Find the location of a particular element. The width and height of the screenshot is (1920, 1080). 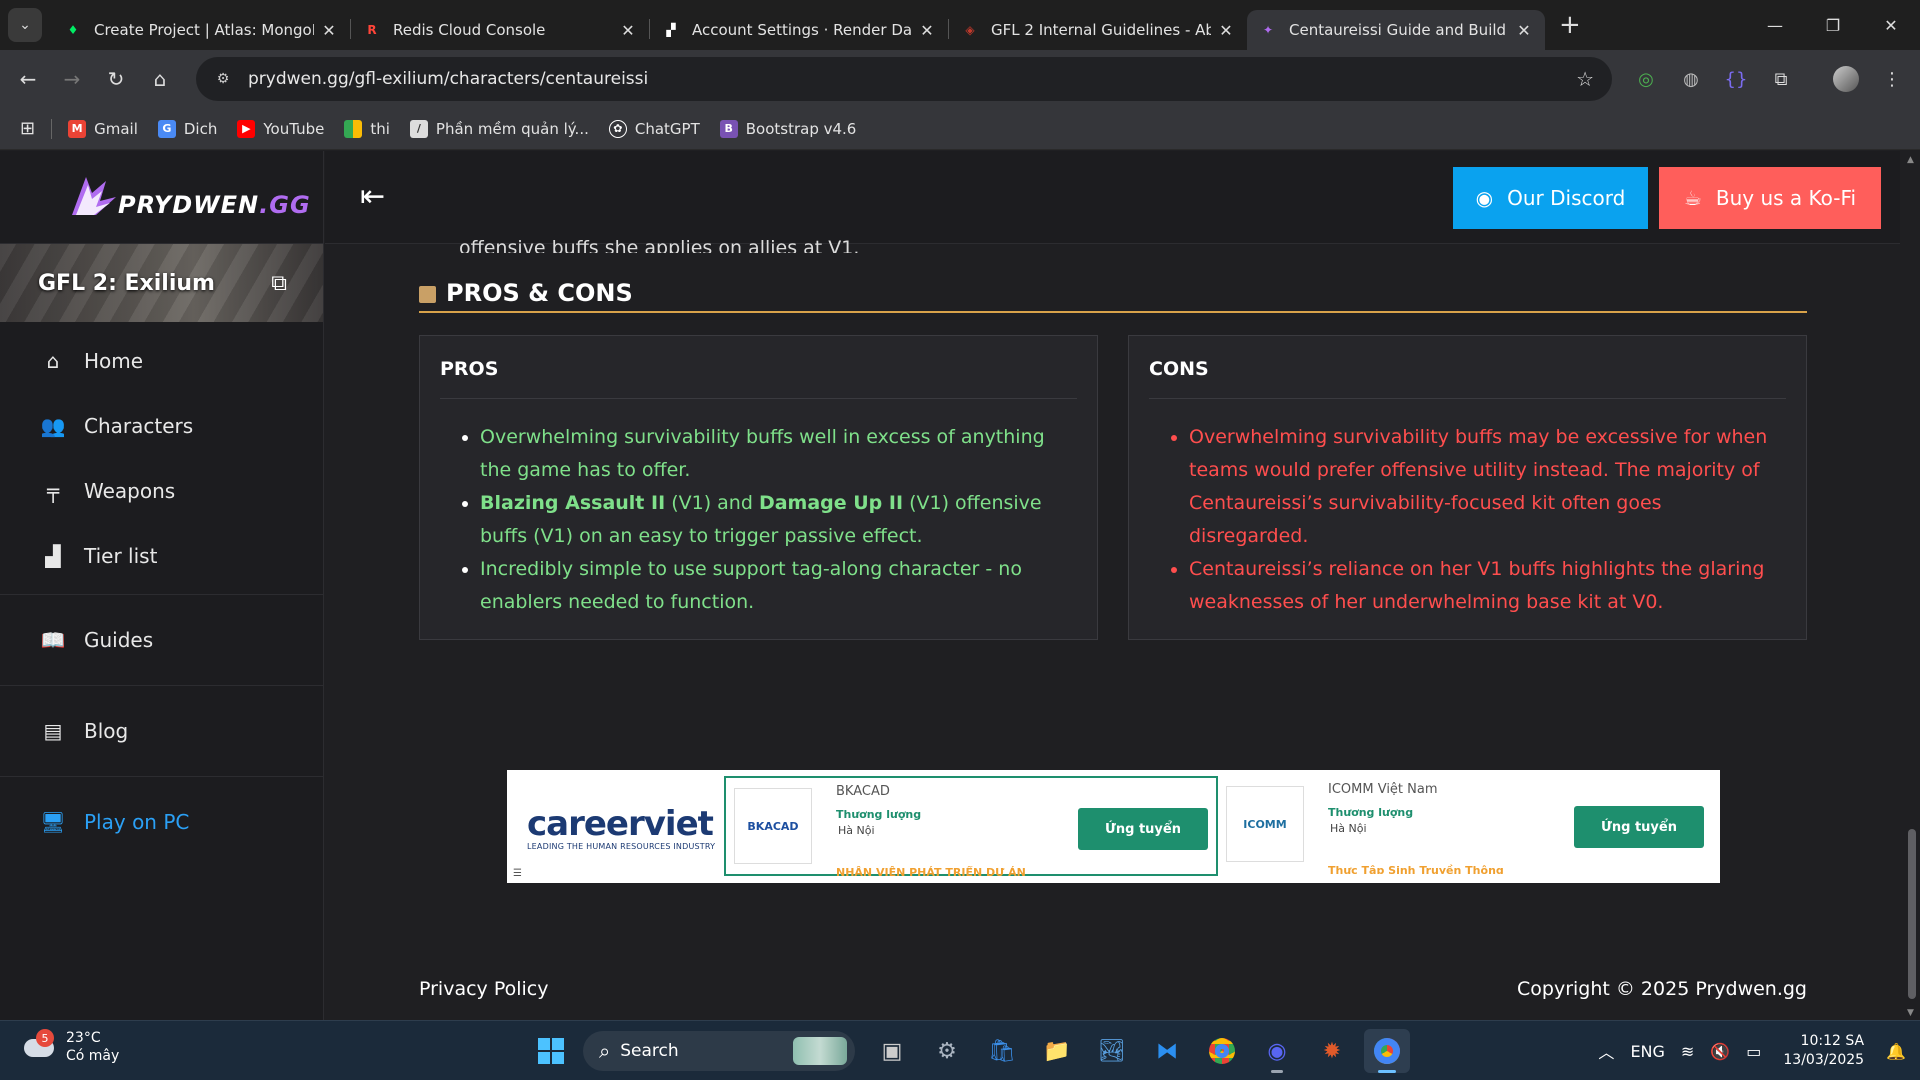

tab-render: ▞ Account Settings · Render Dashboard ✕ is located at coordinates (799, 30).